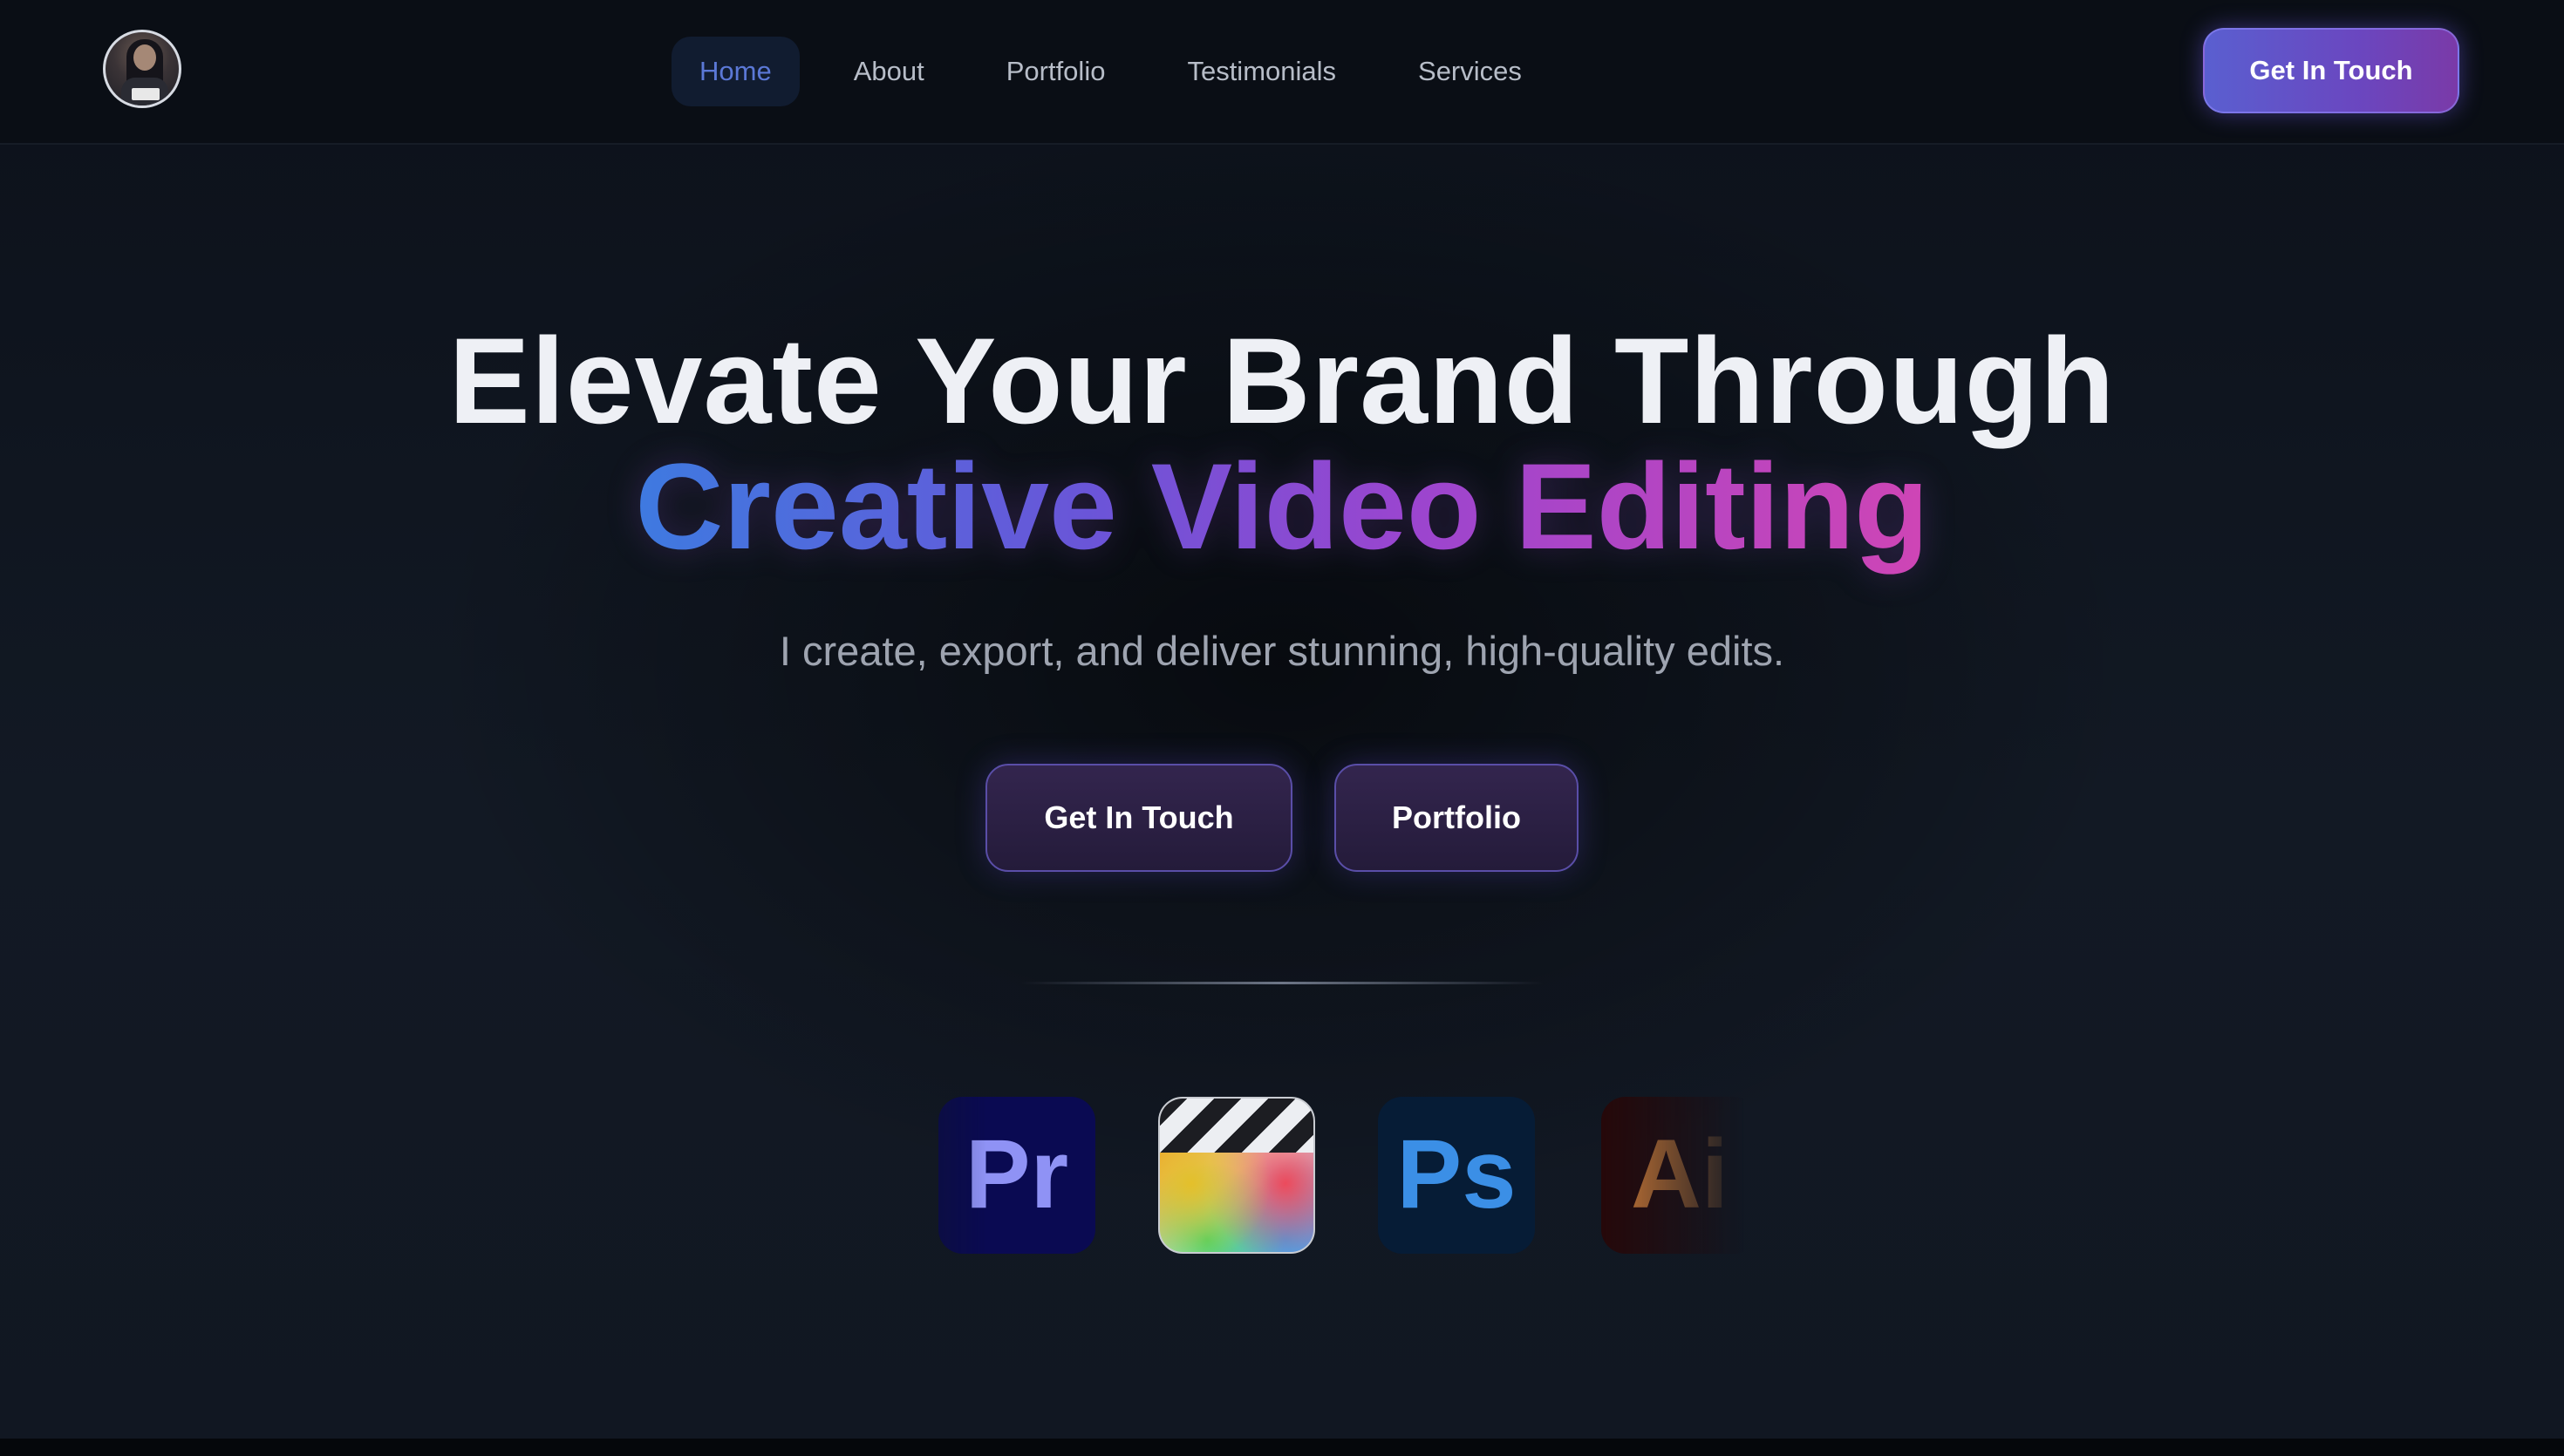  I want to click on nav-link-portfolio: Portfolio, so click(1056, 71).